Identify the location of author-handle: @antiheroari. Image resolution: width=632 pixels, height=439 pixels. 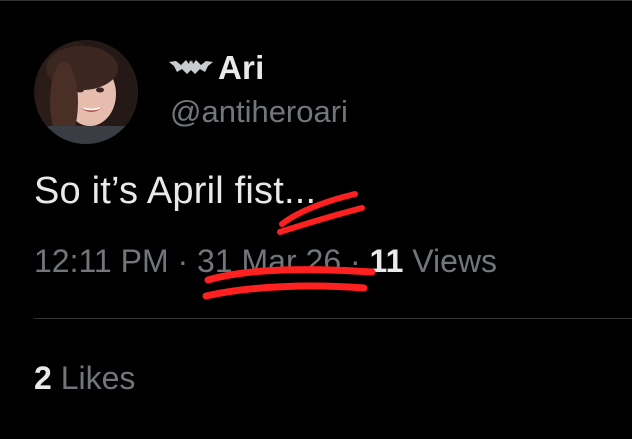
(259, 112).